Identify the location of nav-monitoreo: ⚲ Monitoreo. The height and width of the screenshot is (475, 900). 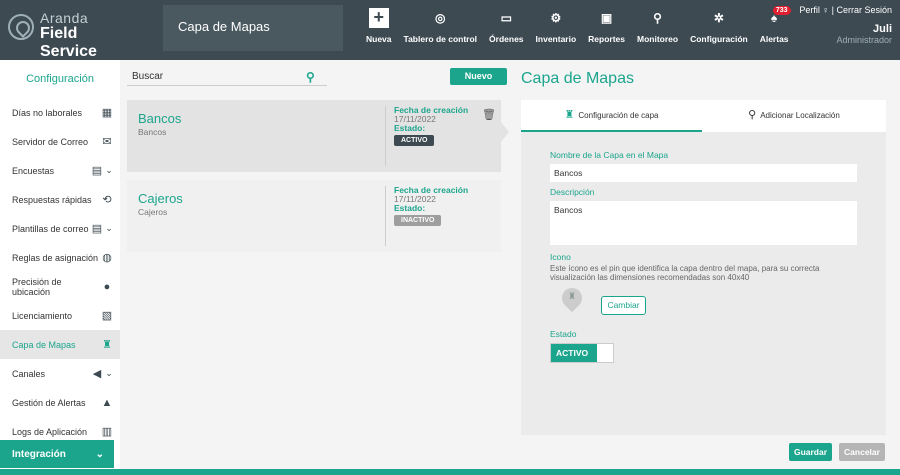
(657, 25).